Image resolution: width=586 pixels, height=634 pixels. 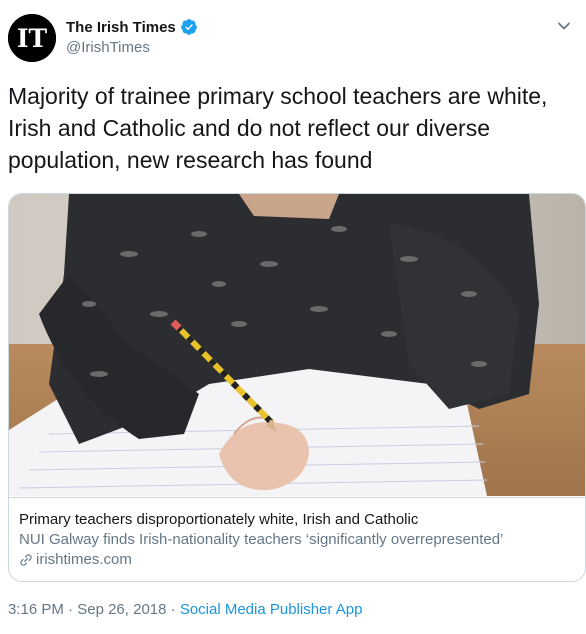 I want to click on chevron-down-icon, so click(x=564, y=26).